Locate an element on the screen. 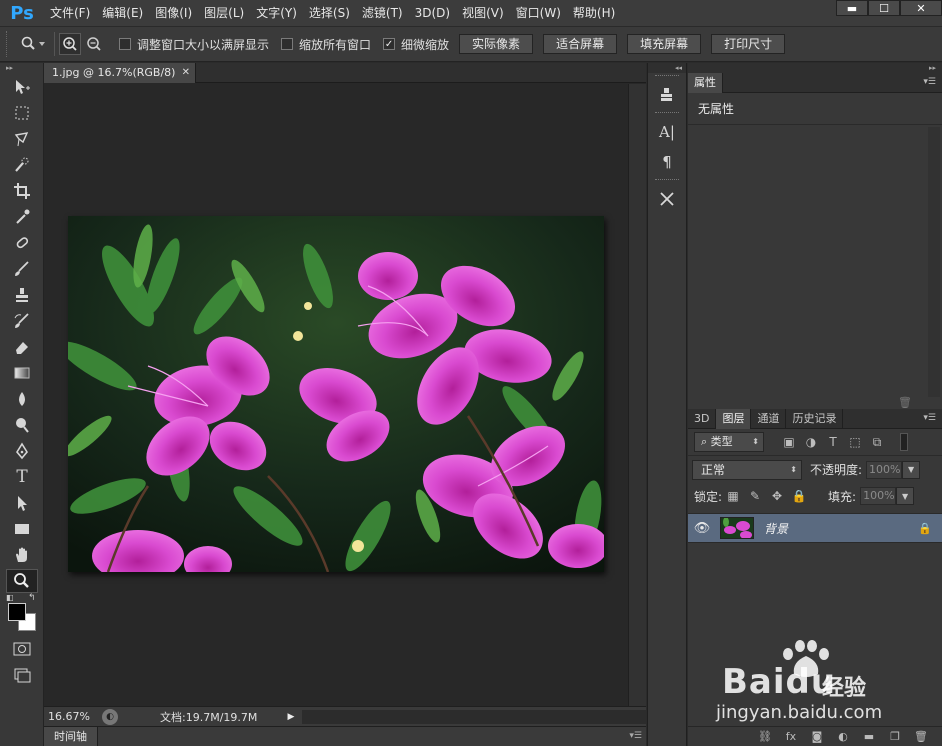 The image size is (942, 746). link-layers-icon: ⛓ is located at coordinates (765, 736).